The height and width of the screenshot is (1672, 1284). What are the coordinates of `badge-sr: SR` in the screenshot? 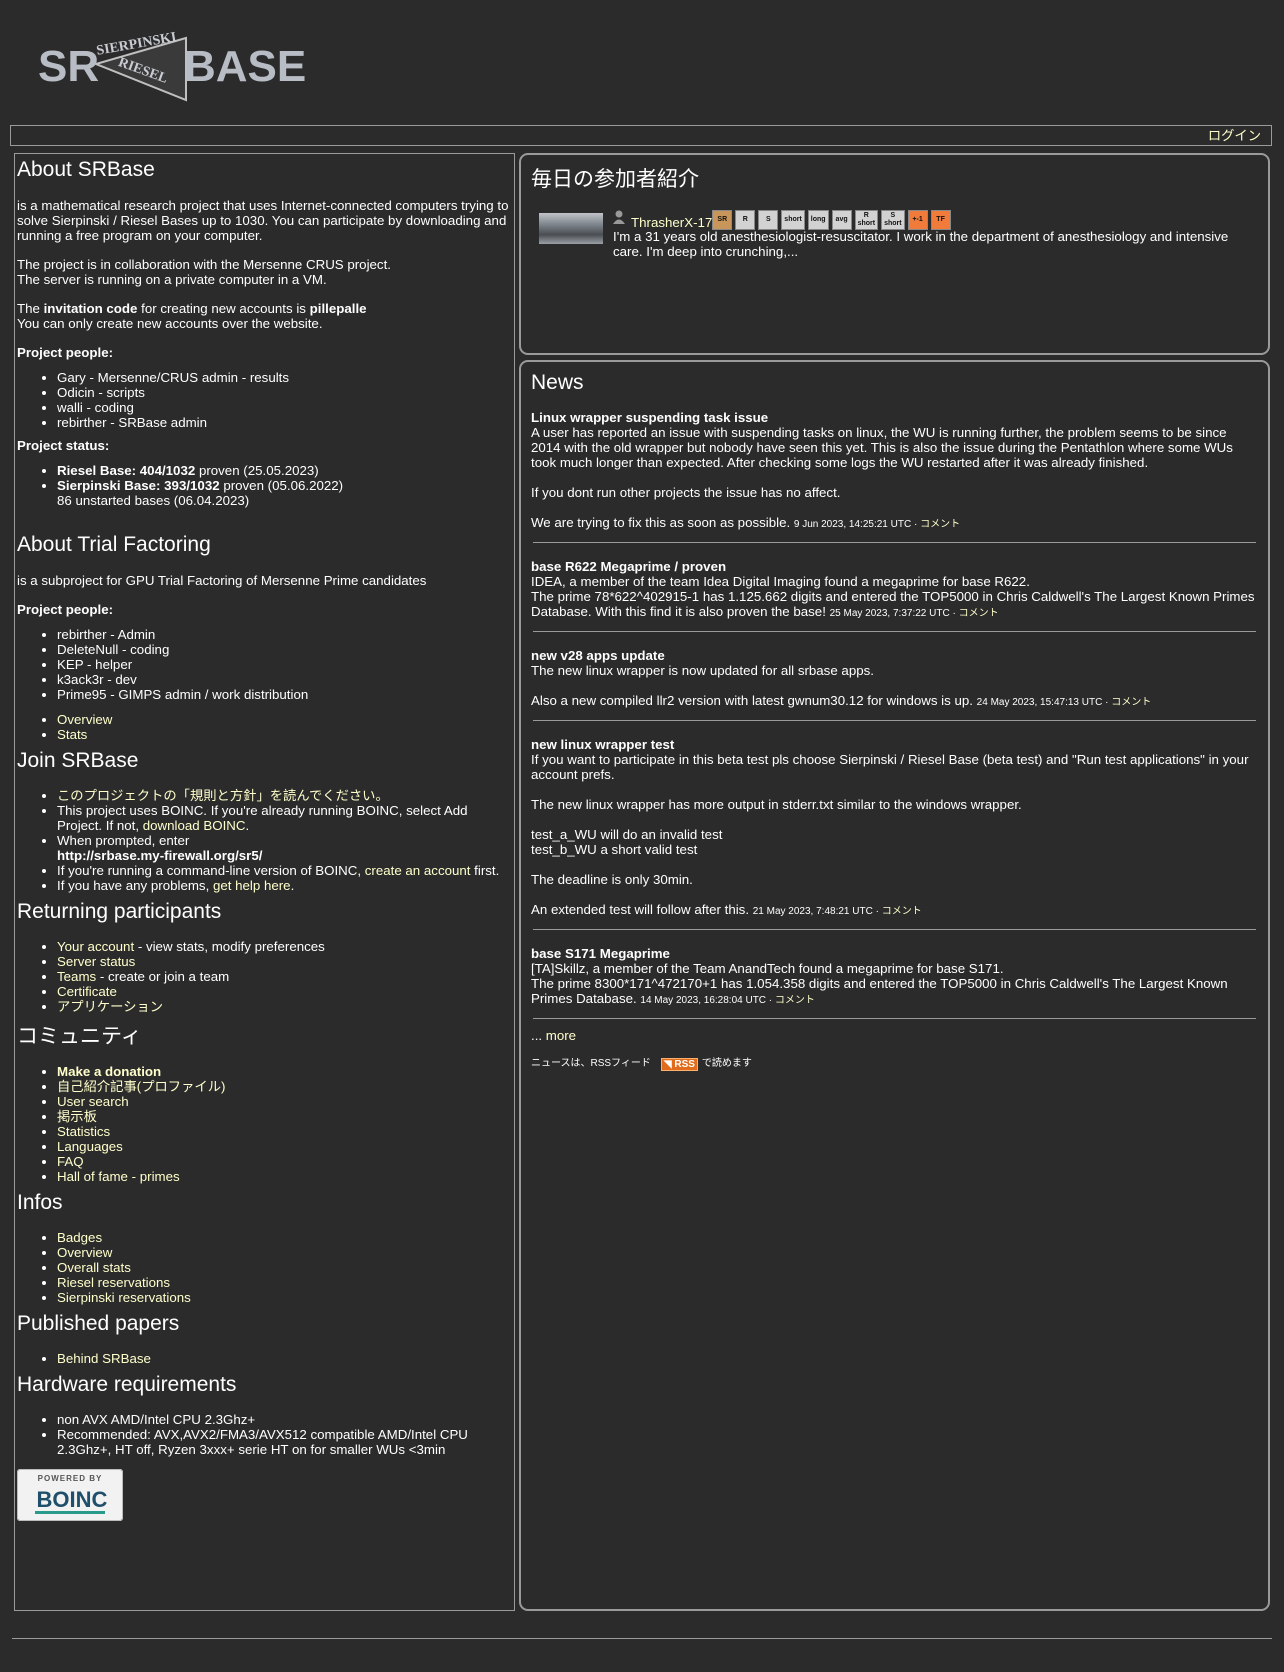 It's located at (722, 220).